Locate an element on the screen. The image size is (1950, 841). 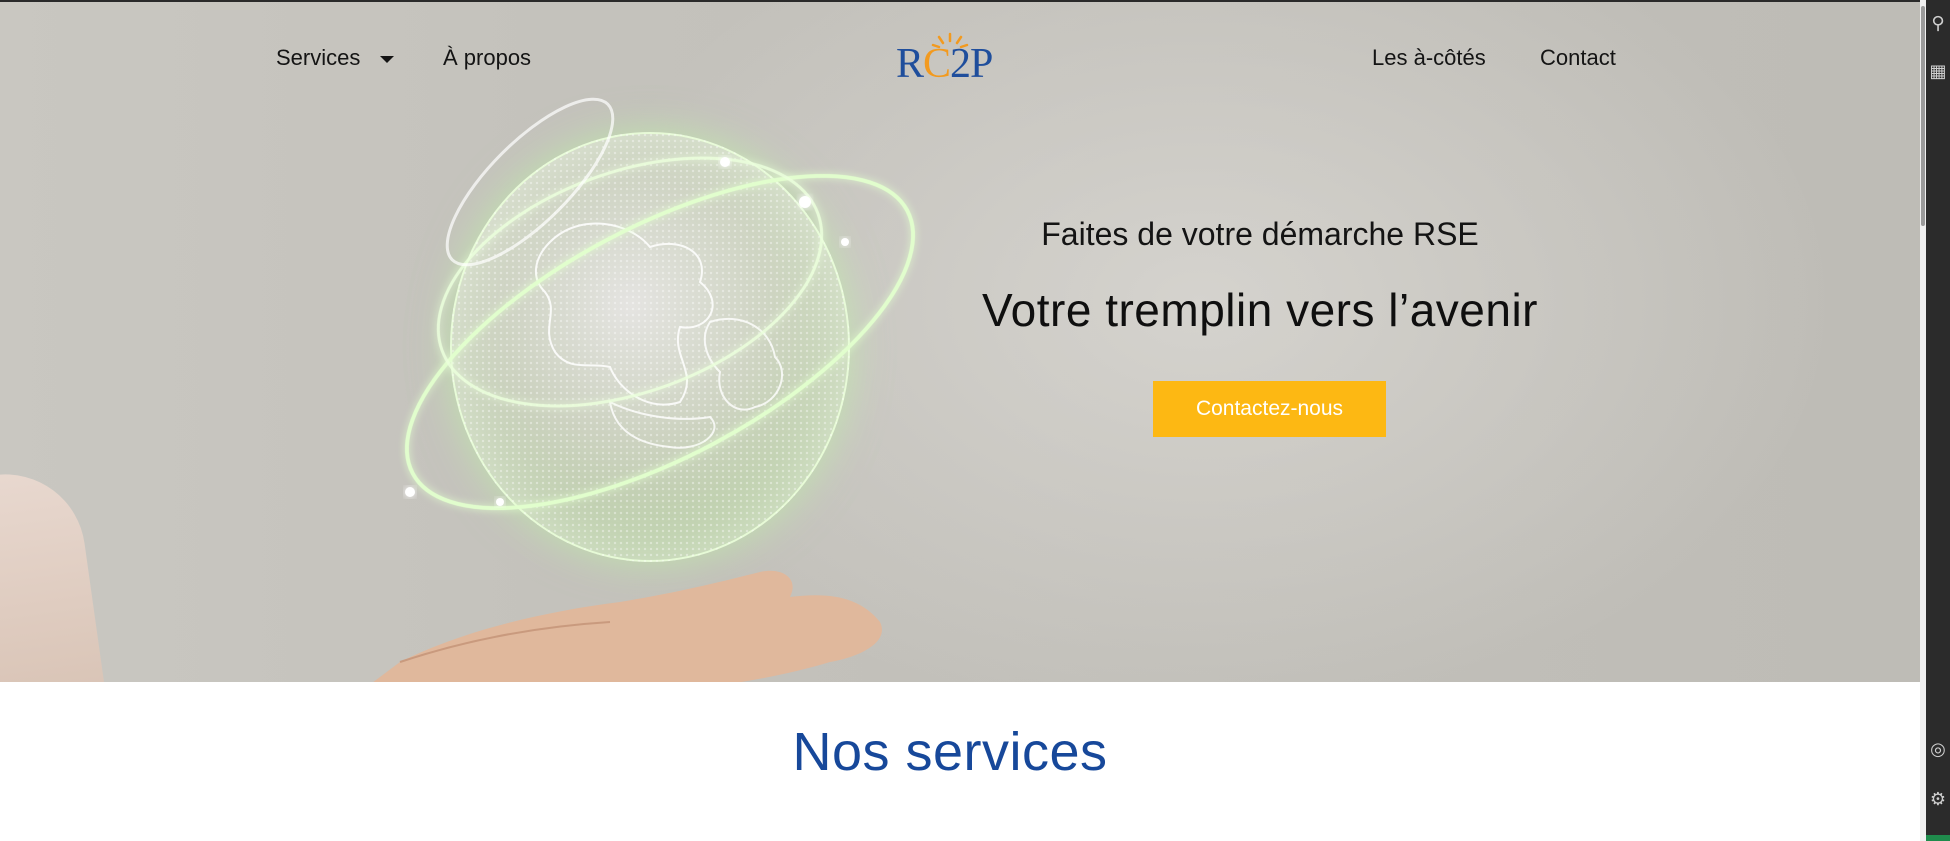
nav-side-activities: Les à-côtés is located at coordinates (1429, 58).